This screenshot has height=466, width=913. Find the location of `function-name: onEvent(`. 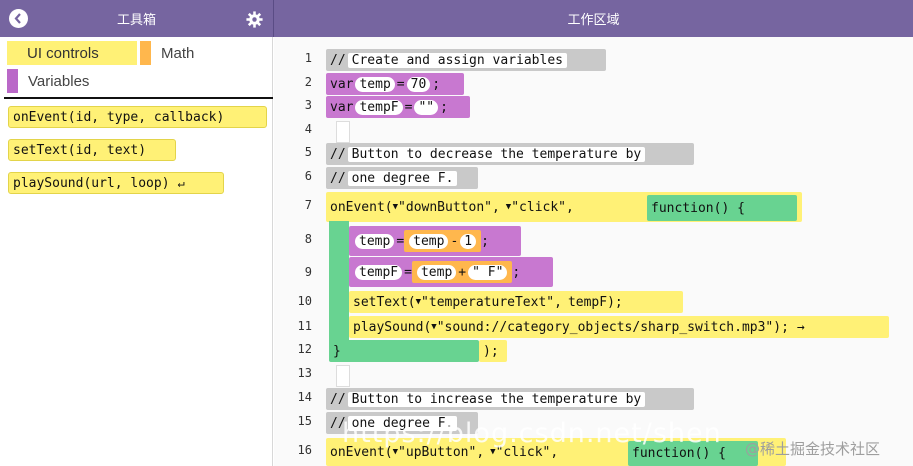

function-name: onEvent( is located at coordinates (361, 207).